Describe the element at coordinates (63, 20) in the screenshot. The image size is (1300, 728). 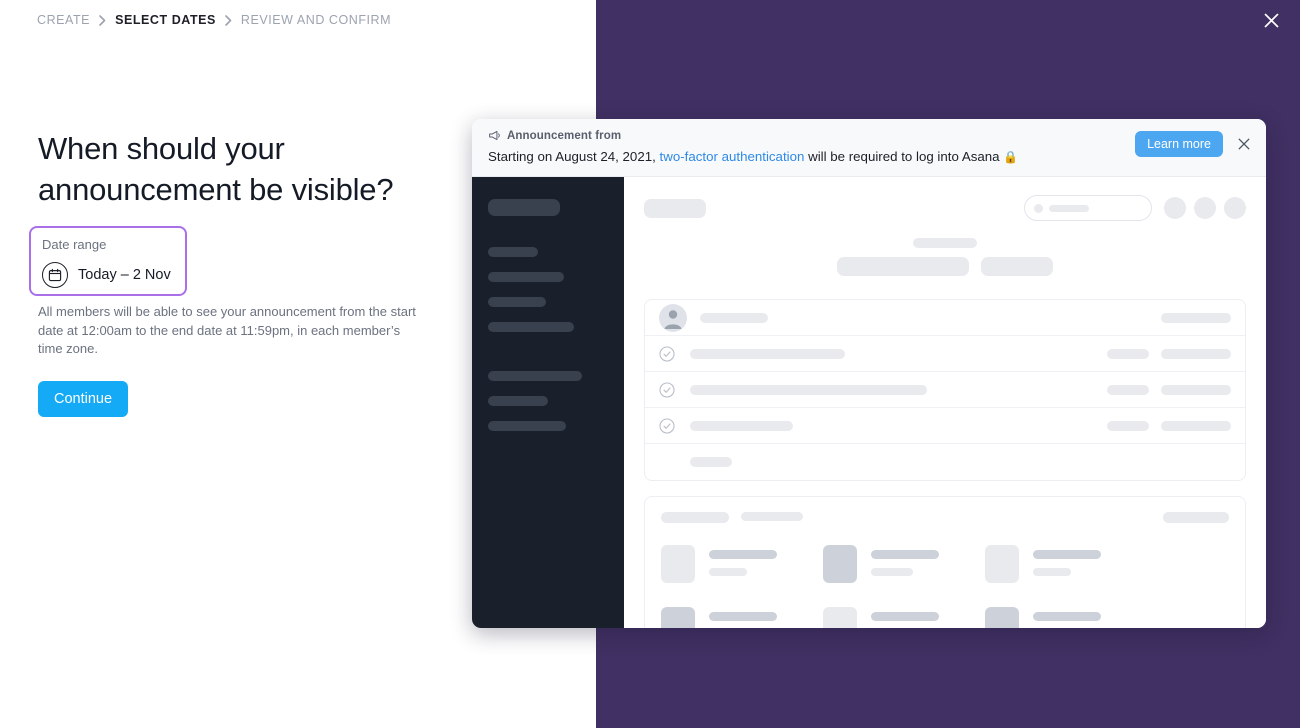
I see `breadcrumb-item-create: CREATE` at that location.